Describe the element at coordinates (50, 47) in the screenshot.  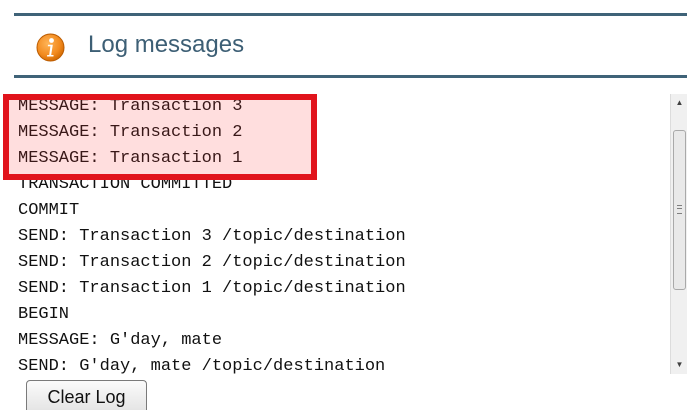
I see `info-icon` at that location.